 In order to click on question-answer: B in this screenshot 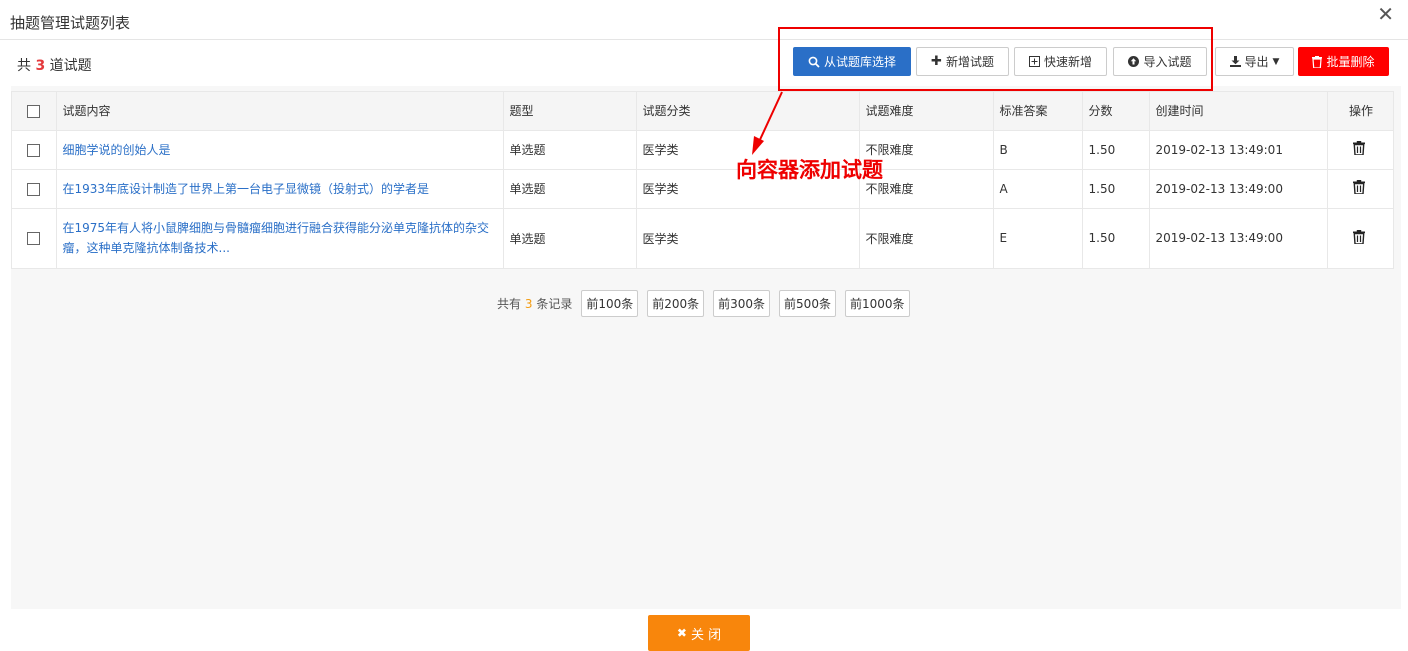, I will do `click(1037, 149)`.